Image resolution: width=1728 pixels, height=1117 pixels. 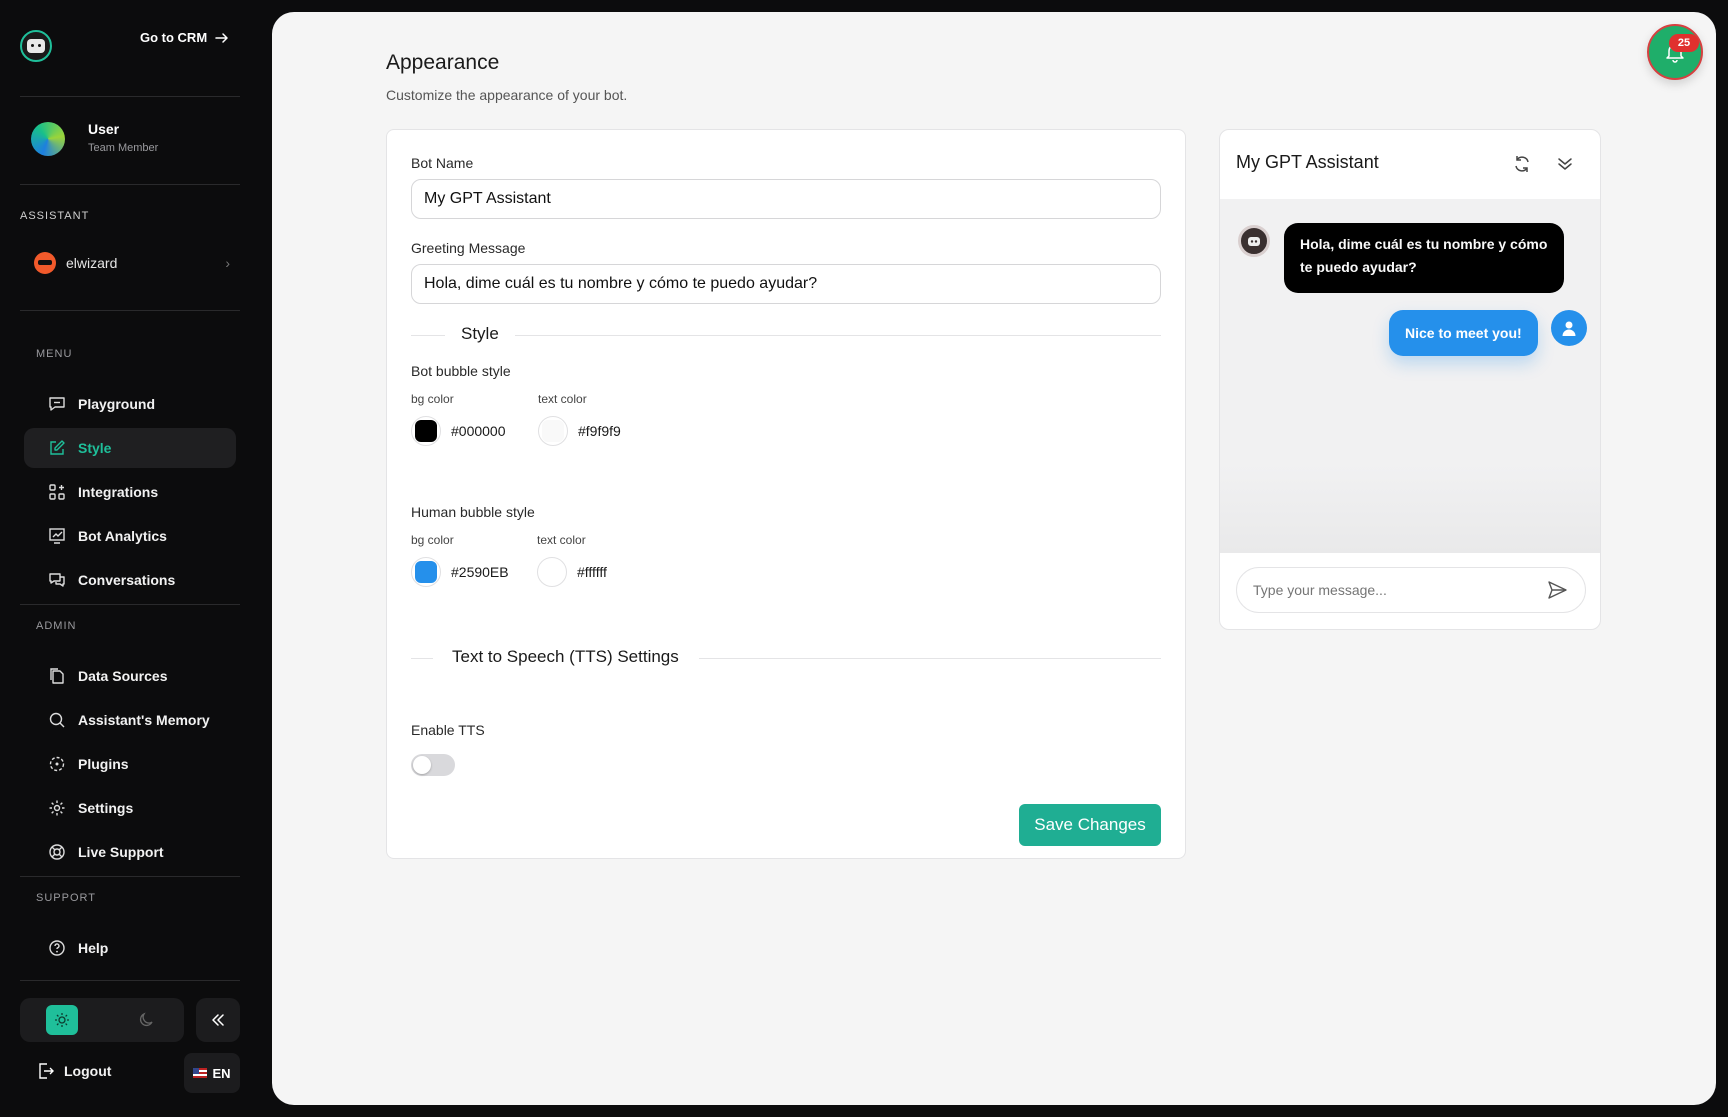 I want to click on sidebar-item-settings: Settings, so click(x=130, y=808).